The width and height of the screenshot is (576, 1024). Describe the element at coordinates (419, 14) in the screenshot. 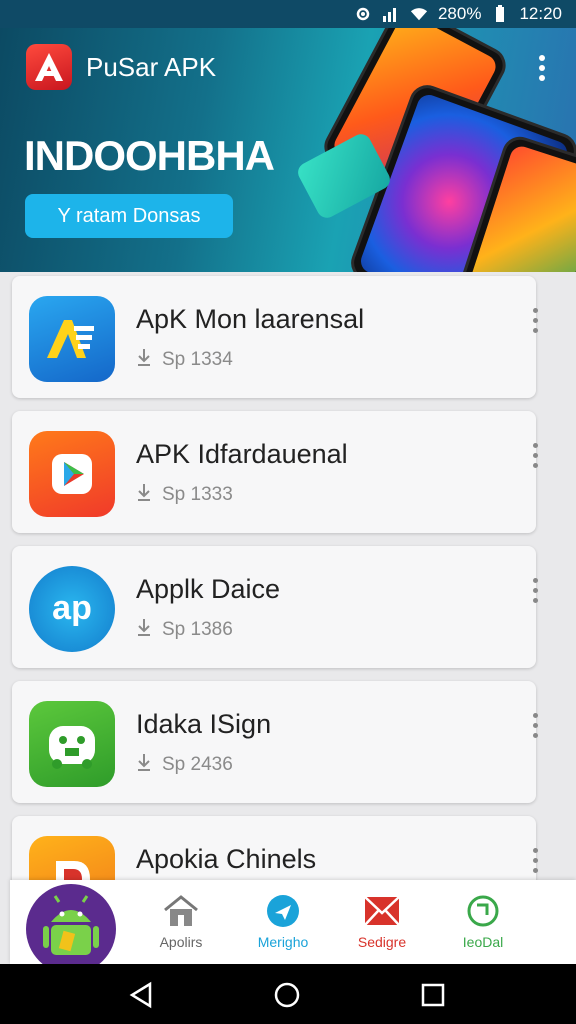

I see `wifi-icon` at that location.